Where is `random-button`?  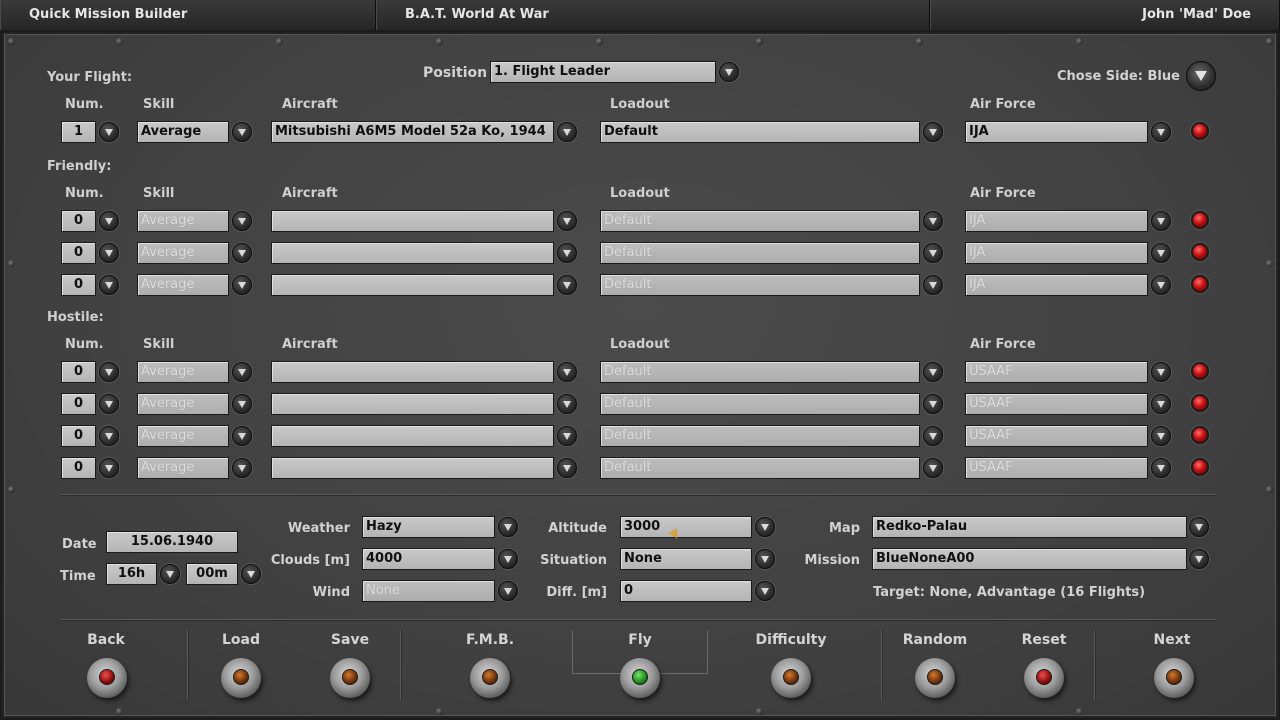 random-button is located at coordinates (935, 678).